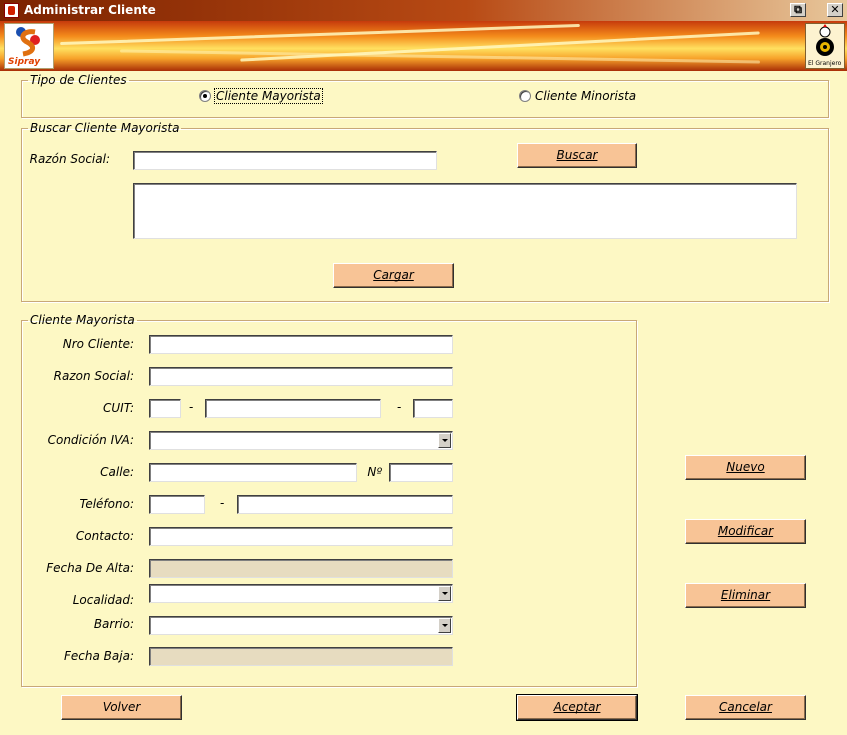  What do you see at coordinates (301, 593) in the screenshot?
I see `localidad-select` at bounding box center [301, 593].